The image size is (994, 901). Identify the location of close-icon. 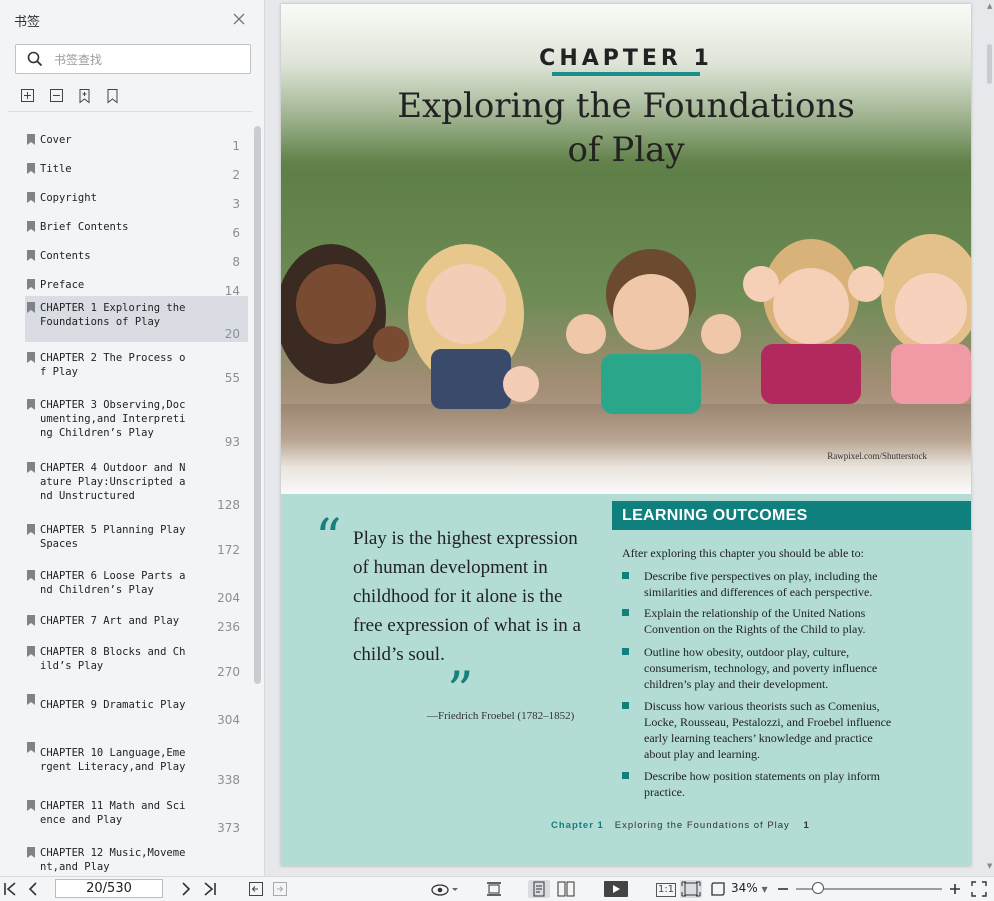
(239, 19).